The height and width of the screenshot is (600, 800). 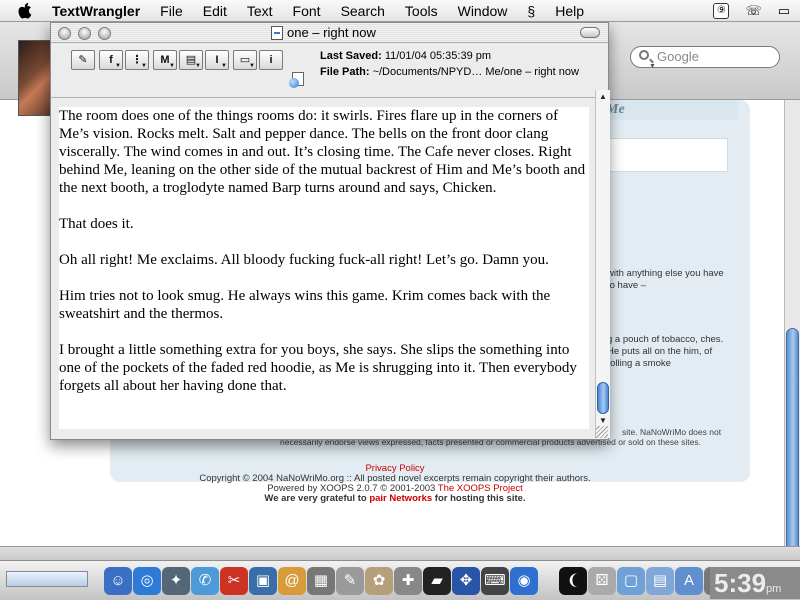 What do you see at coordinates (602, 581) in the screenshot?
I see `dice-icon: ⚄` at bounding box center [602, 581].